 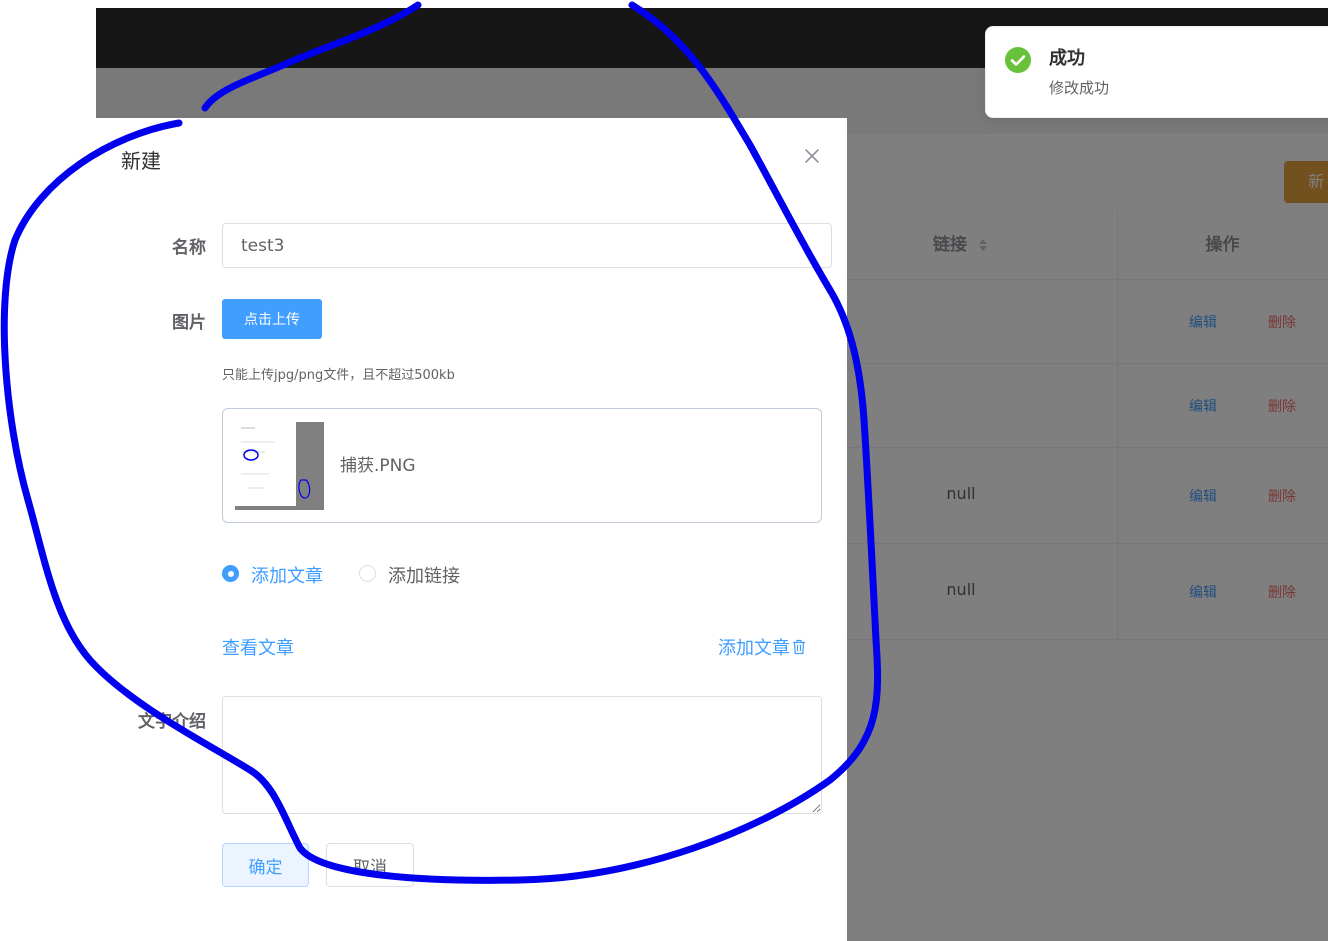 What do you see at coordinates (370, 865) in the screenshot?
I see `cancel-button: 取消` at bounding box center [370, 865].